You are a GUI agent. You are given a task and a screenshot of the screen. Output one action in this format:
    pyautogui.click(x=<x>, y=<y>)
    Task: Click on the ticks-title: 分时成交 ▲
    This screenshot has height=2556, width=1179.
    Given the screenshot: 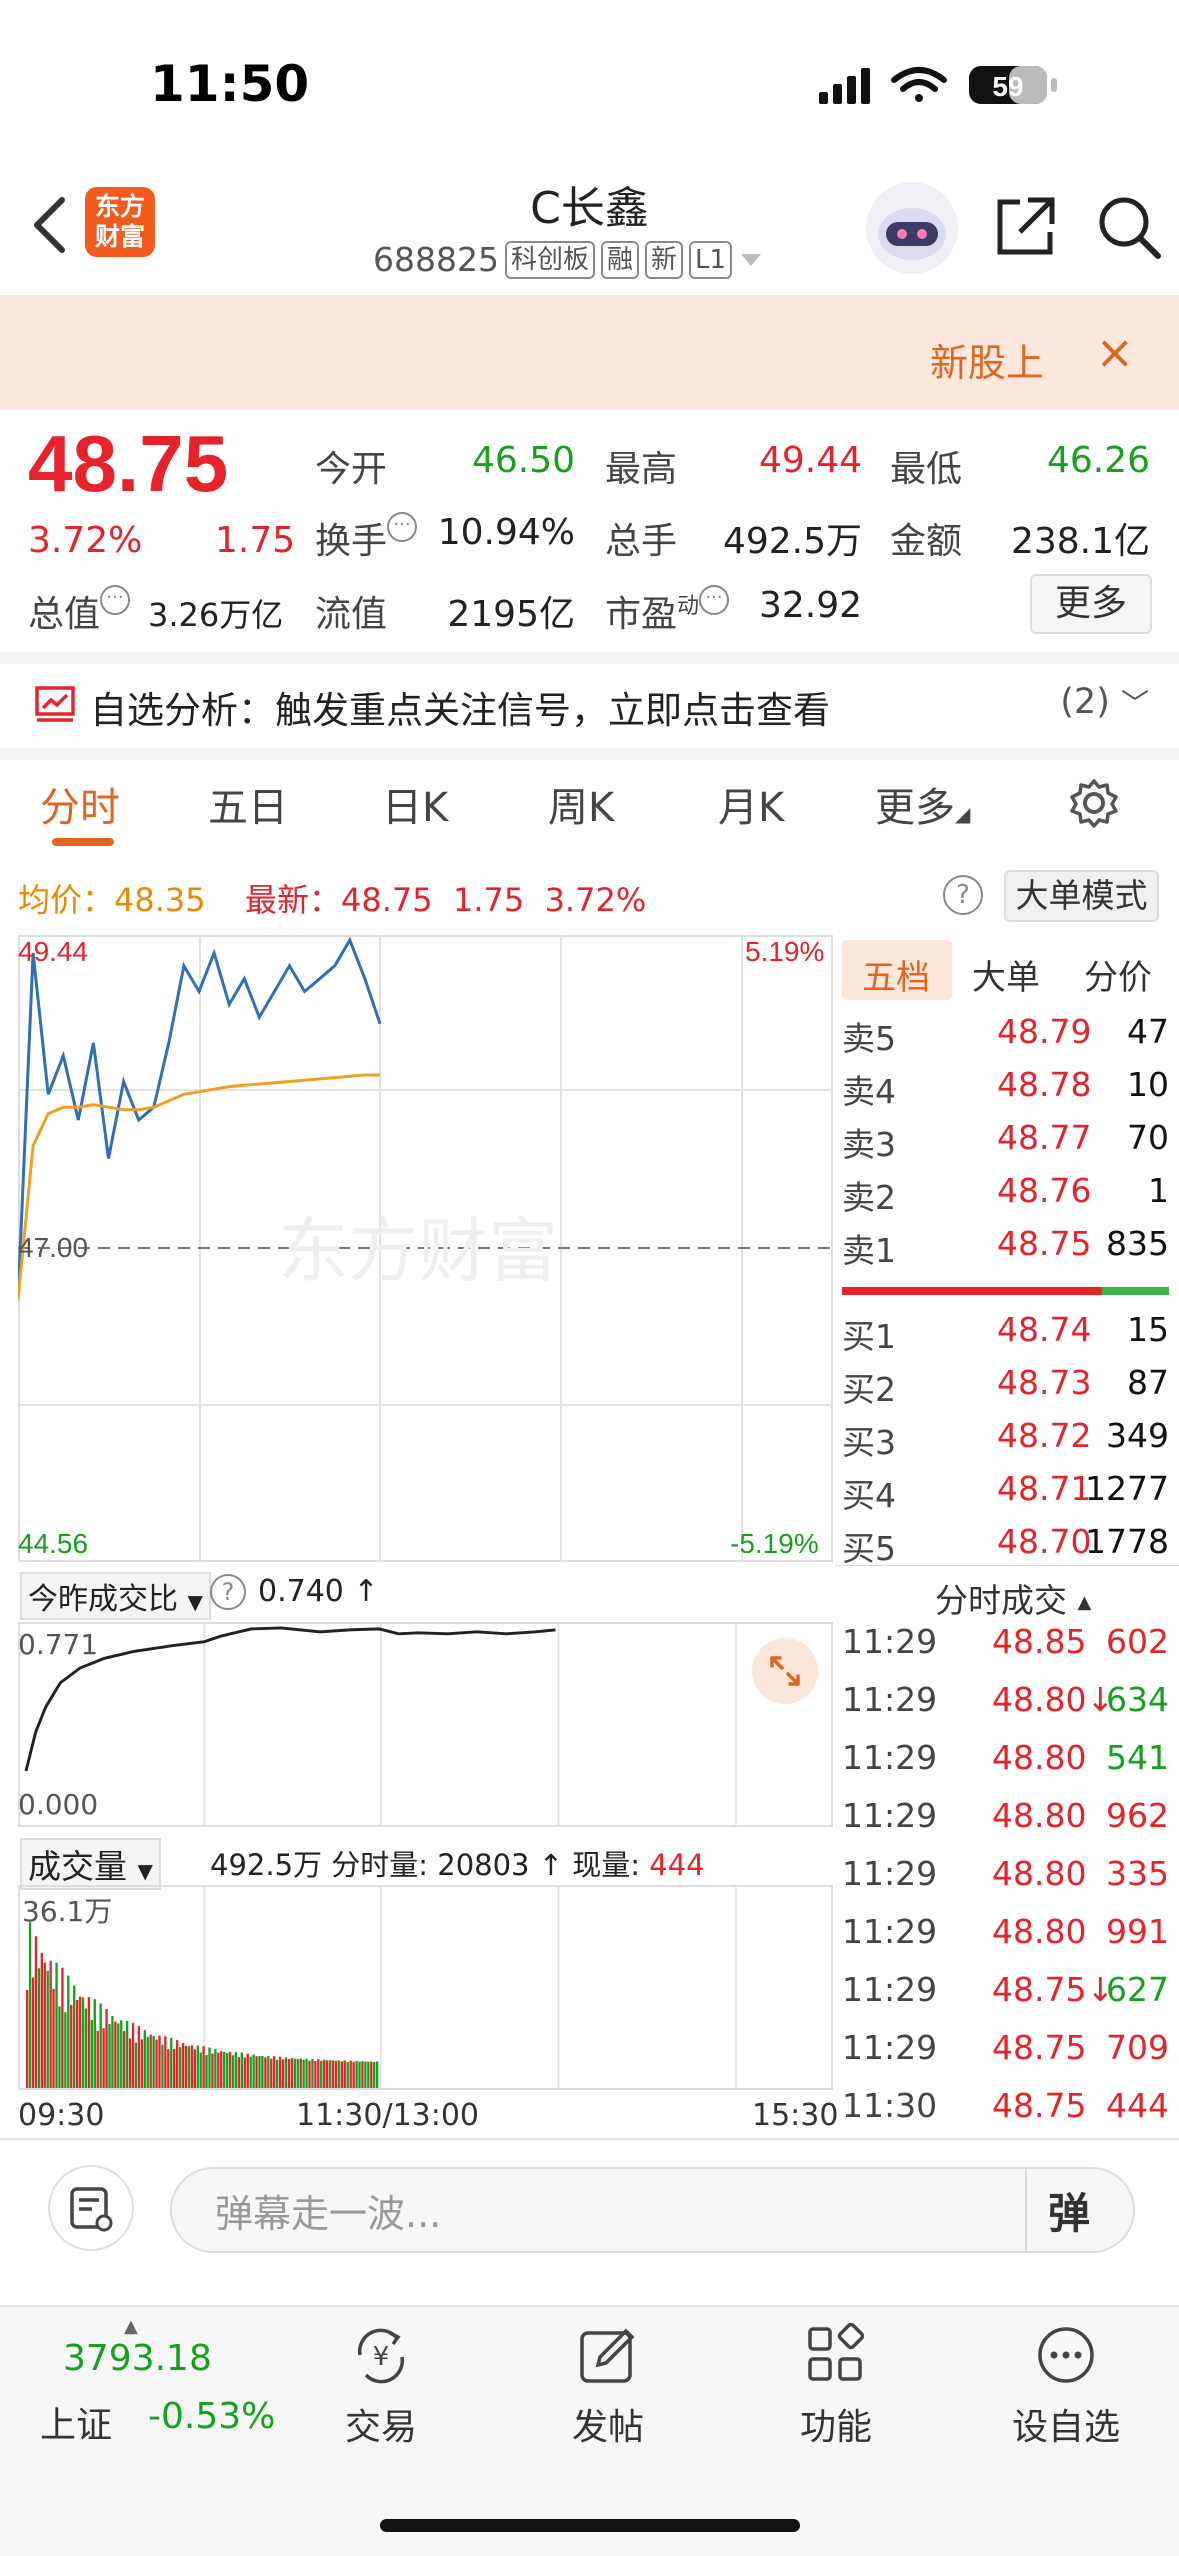 What is the action you would take?
    pyautogui.click(x=1013, y=1598)
    